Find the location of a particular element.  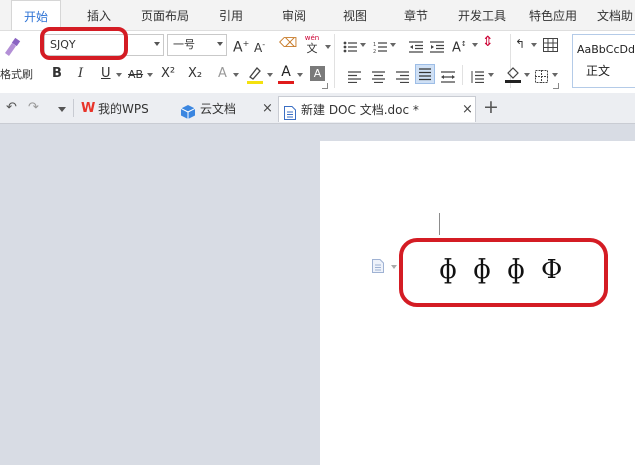

increase-indent-icon is located at coordinates (437, 45).